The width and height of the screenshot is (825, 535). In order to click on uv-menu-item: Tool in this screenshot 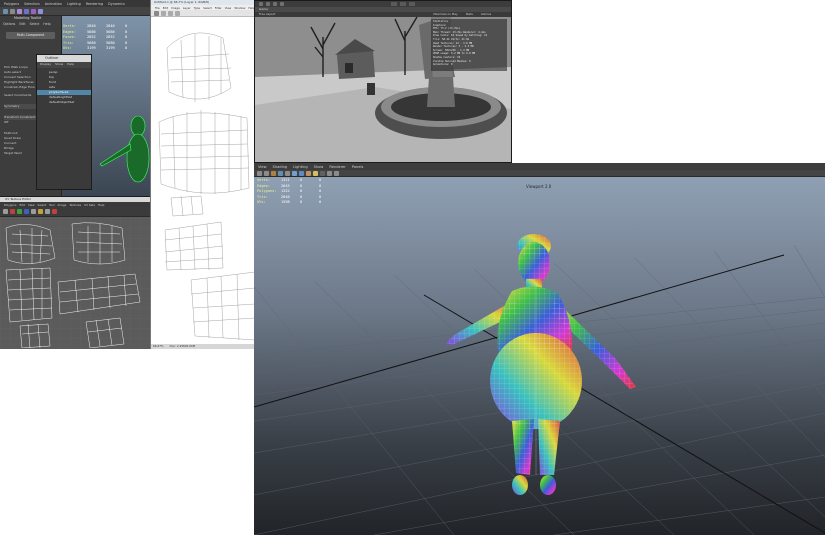, I will do `click(51, 205)`.